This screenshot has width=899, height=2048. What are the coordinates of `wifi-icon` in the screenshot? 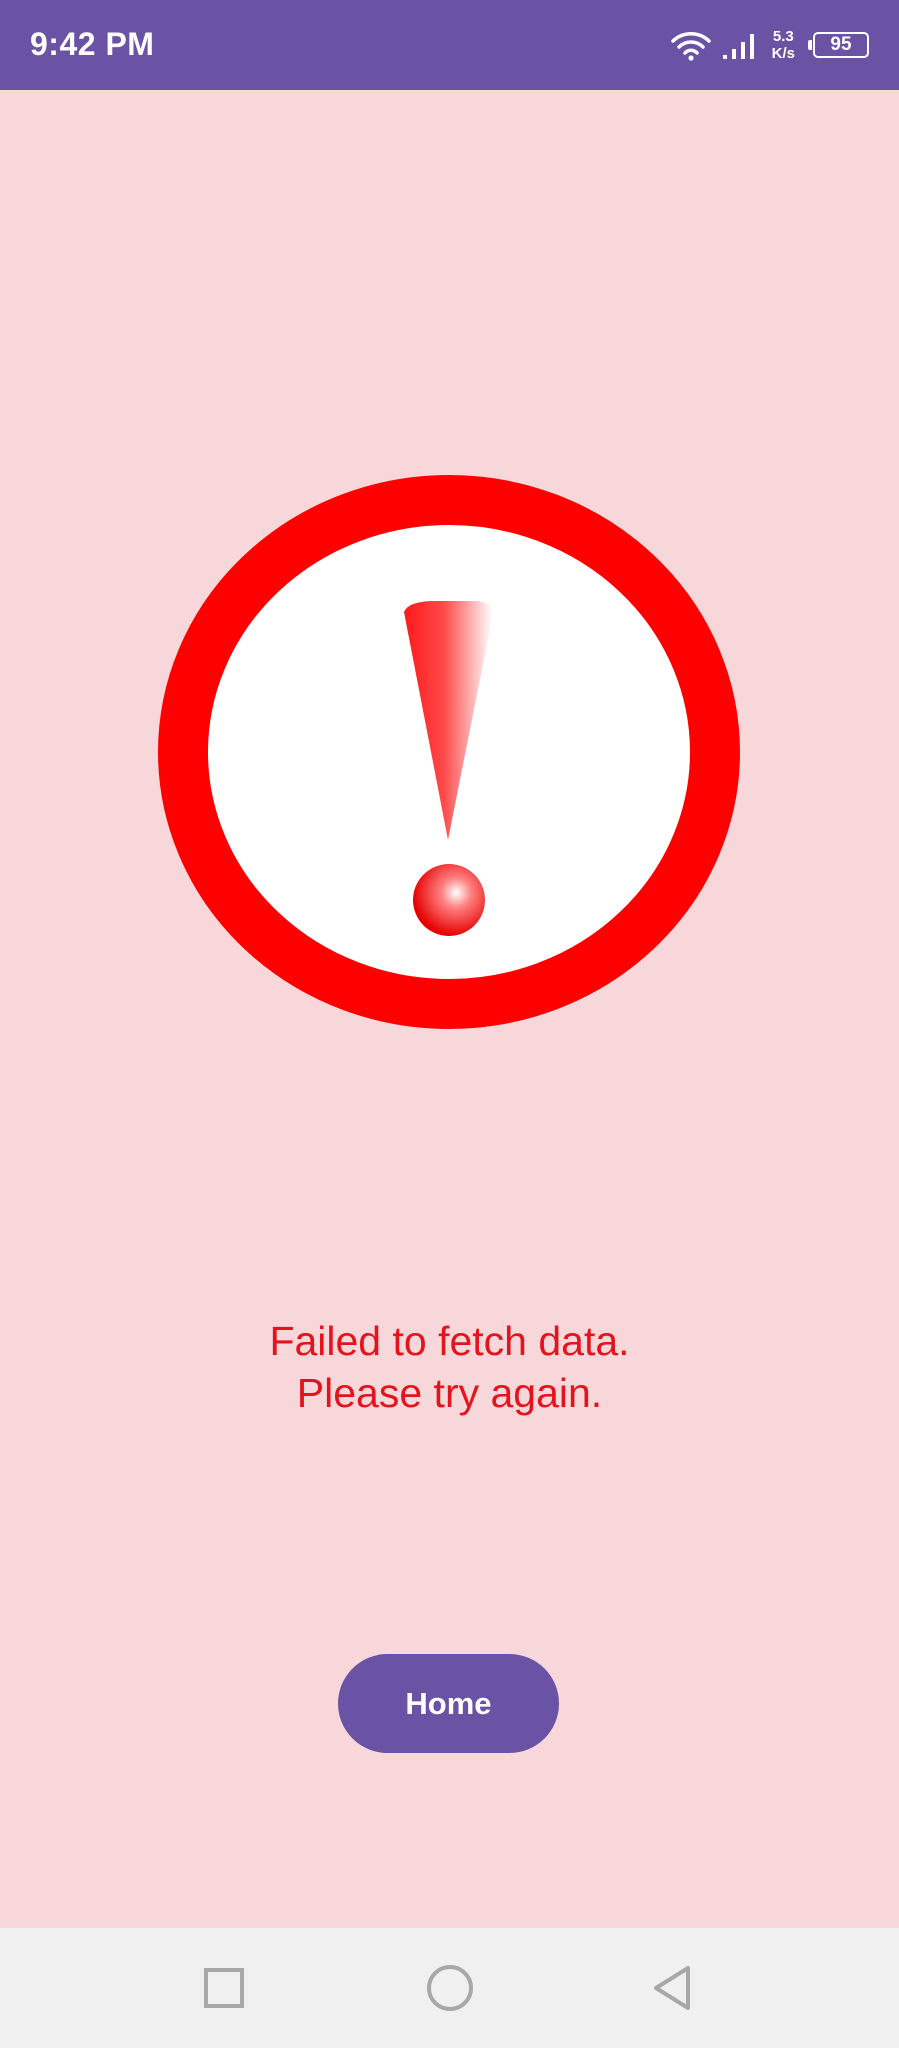 It's located at (690, 46).